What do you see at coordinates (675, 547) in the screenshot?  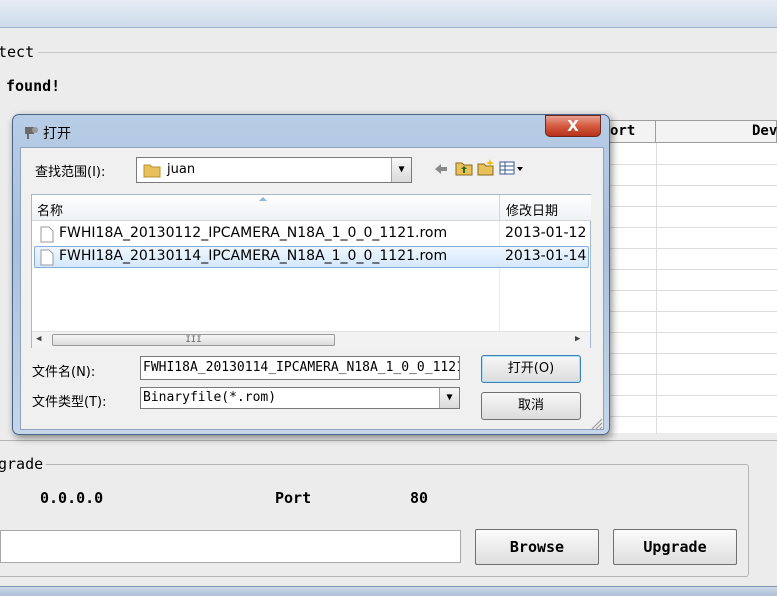 I see `upgrade-button: Upgrade` at bounding box center [675, 547].